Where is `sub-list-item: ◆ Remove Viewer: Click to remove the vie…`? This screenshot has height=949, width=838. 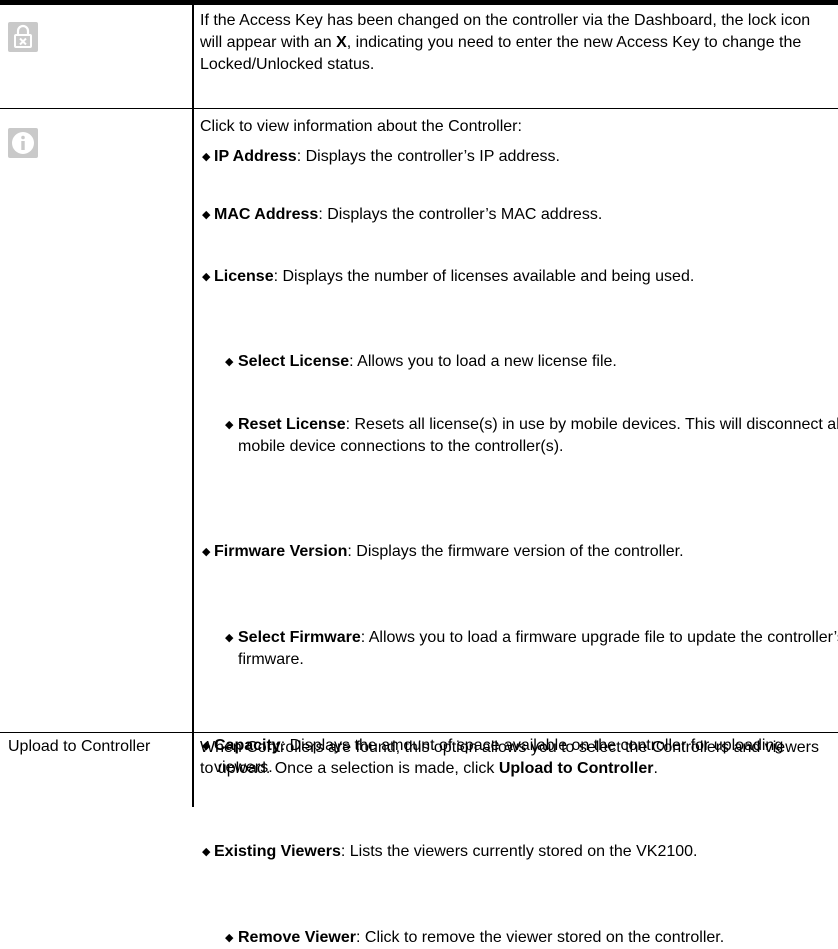 sub-list-item: ◆ Remove Viewer: Click to remove the vie… is located at coordinates (519, 938).